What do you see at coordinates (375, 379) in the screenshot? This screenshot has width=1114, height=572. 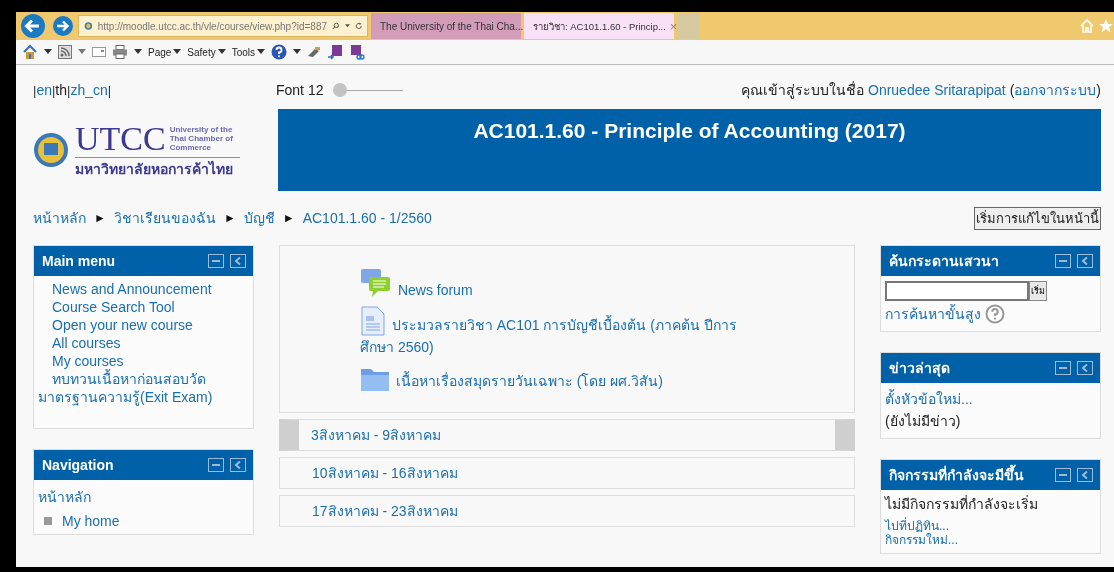 I see `folder-icon` at bounding box center [375, 379].